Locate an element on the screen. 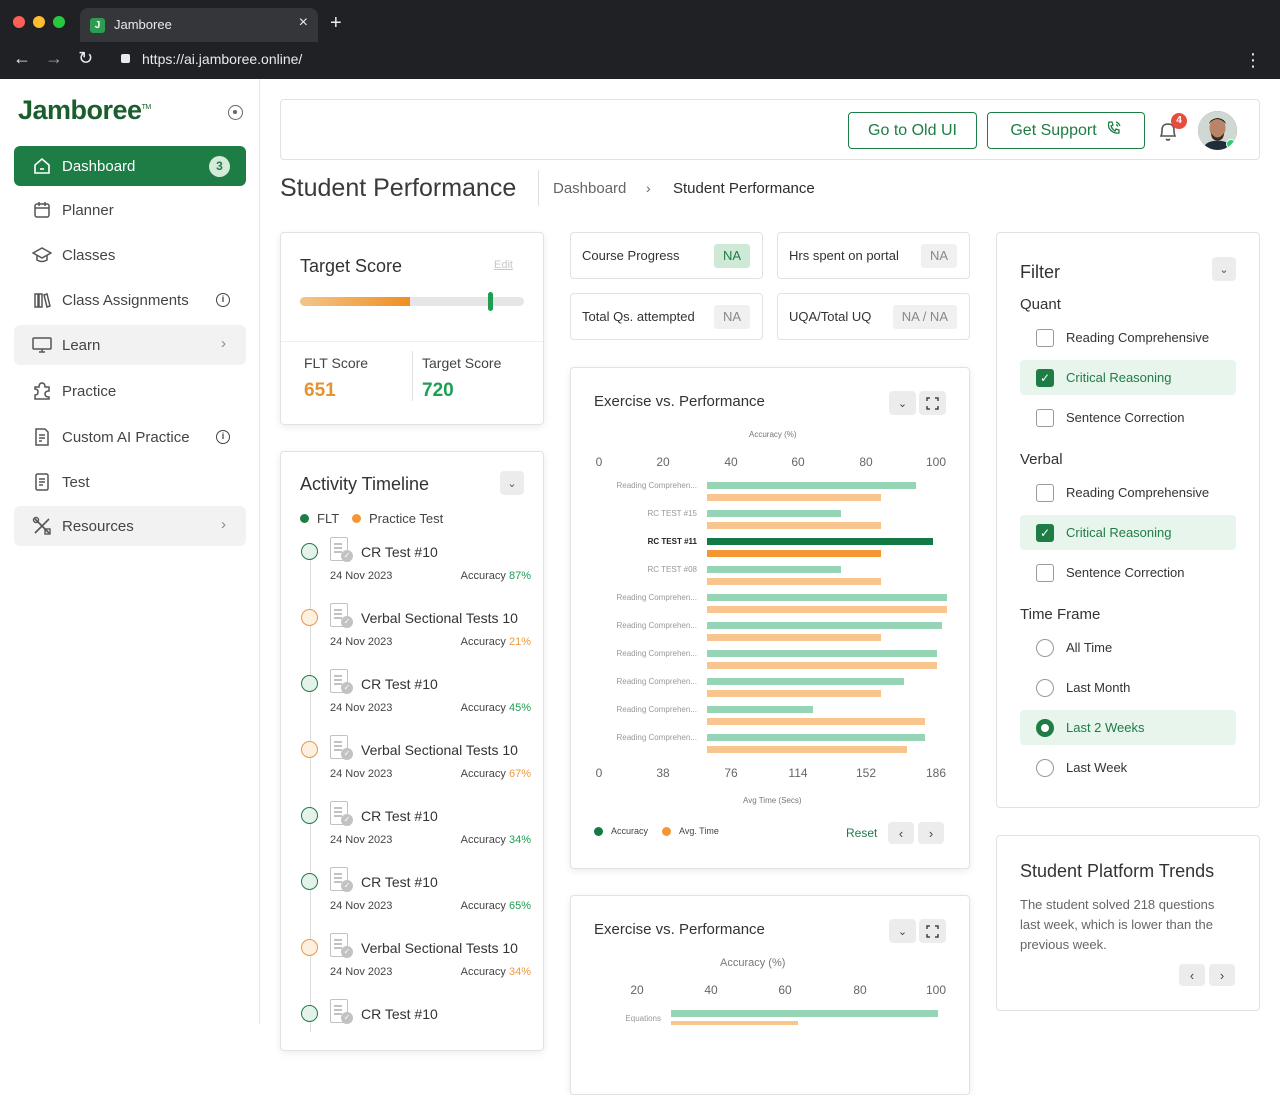 This screenshot has height=1095, width=1280. minimize-window-icon is located at coordinates (39, 22).